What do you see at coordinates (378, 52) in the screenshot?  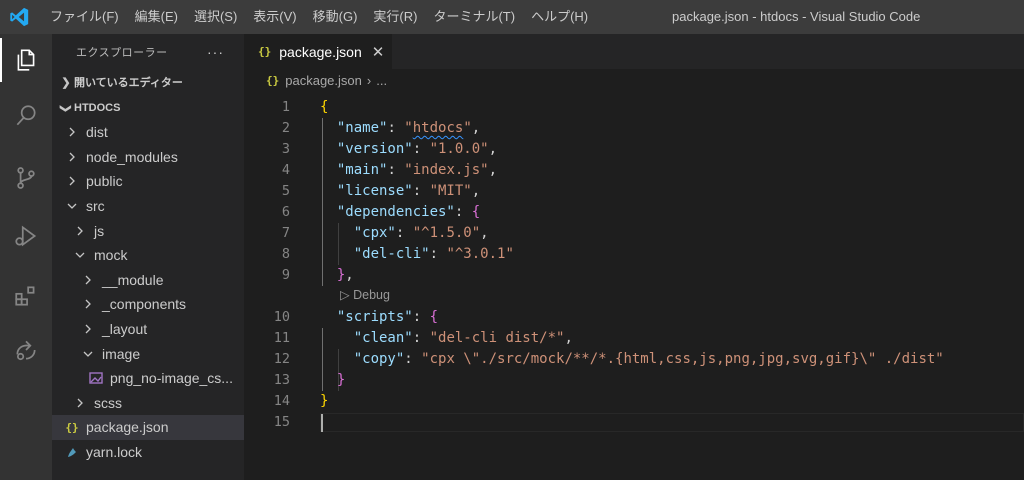 I see `close-icon: ✕` at bounding box center [378, 52].